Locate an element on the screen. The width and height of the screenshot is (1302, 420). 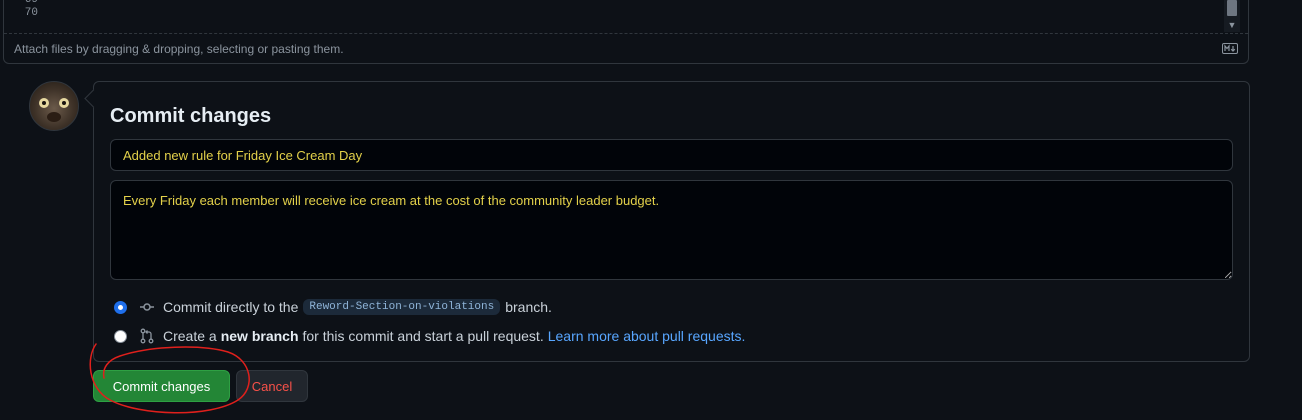
chevron-down-icon: ▼ is located at coordinates (1232, 25).